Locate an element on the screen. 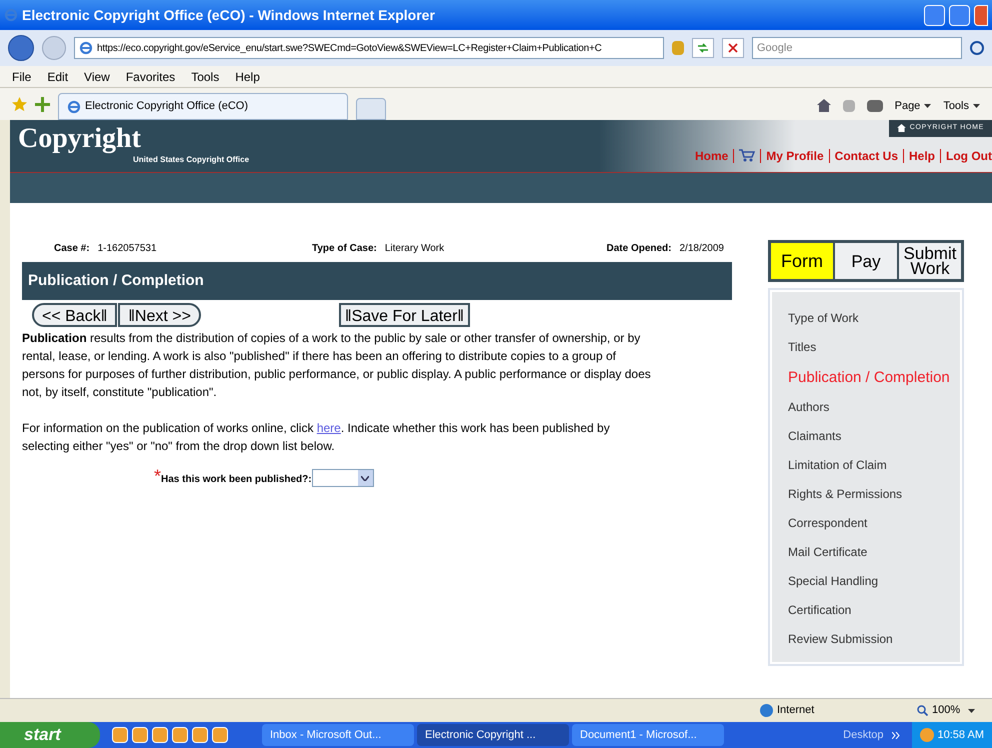  case-value: 1-162057531 is located at coordinates (127, 249).